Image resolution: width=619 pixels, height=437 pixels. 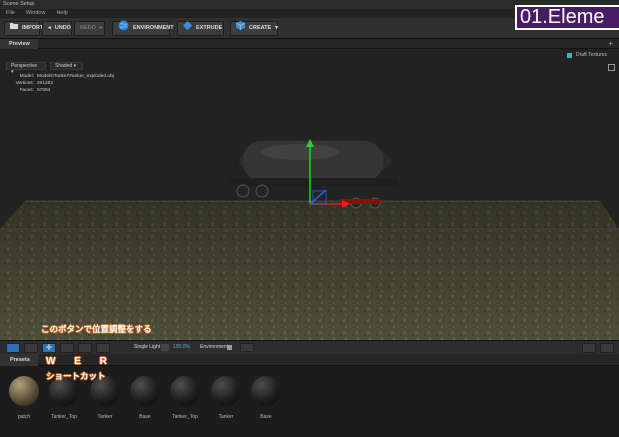 I want to click on import-button: IMPORT, so click(x=24, y=28).